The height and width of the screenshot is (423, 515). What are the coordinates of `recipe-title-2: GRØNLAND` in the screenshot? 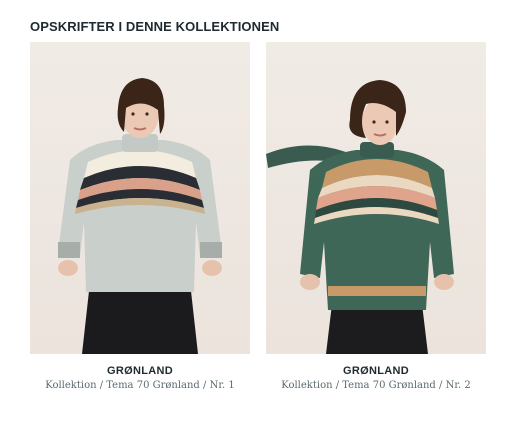 It's located at (376, 371).